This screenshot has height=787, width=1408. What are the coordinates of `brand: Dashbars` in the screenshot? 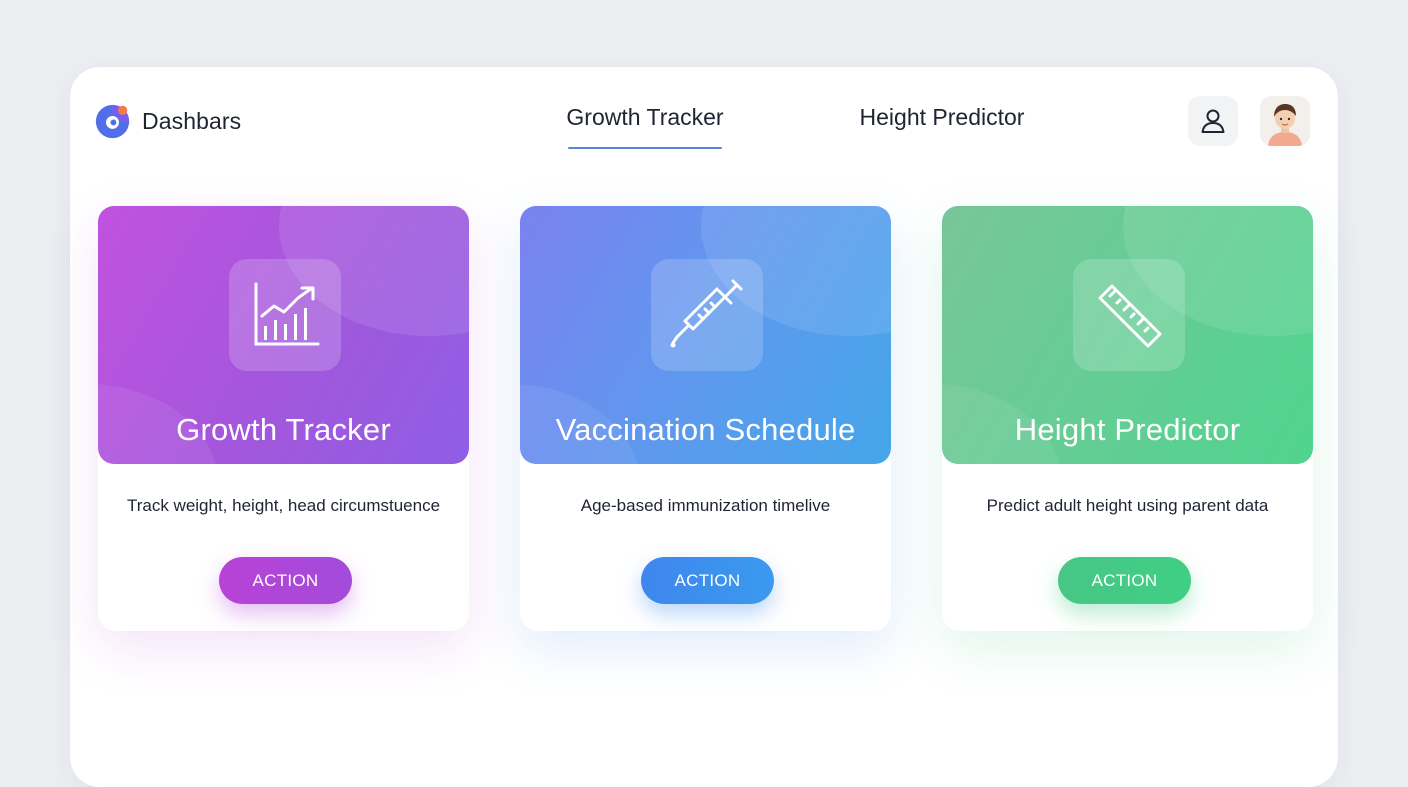 It's located at (167, 121).